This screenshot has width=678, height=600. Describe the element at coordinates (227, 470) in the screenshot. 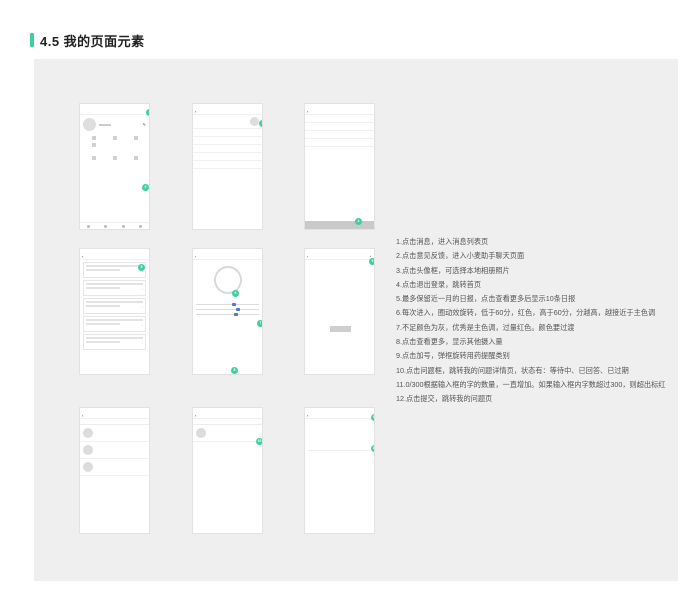

I see `phone-question-detail: ‹ 10` at that location.